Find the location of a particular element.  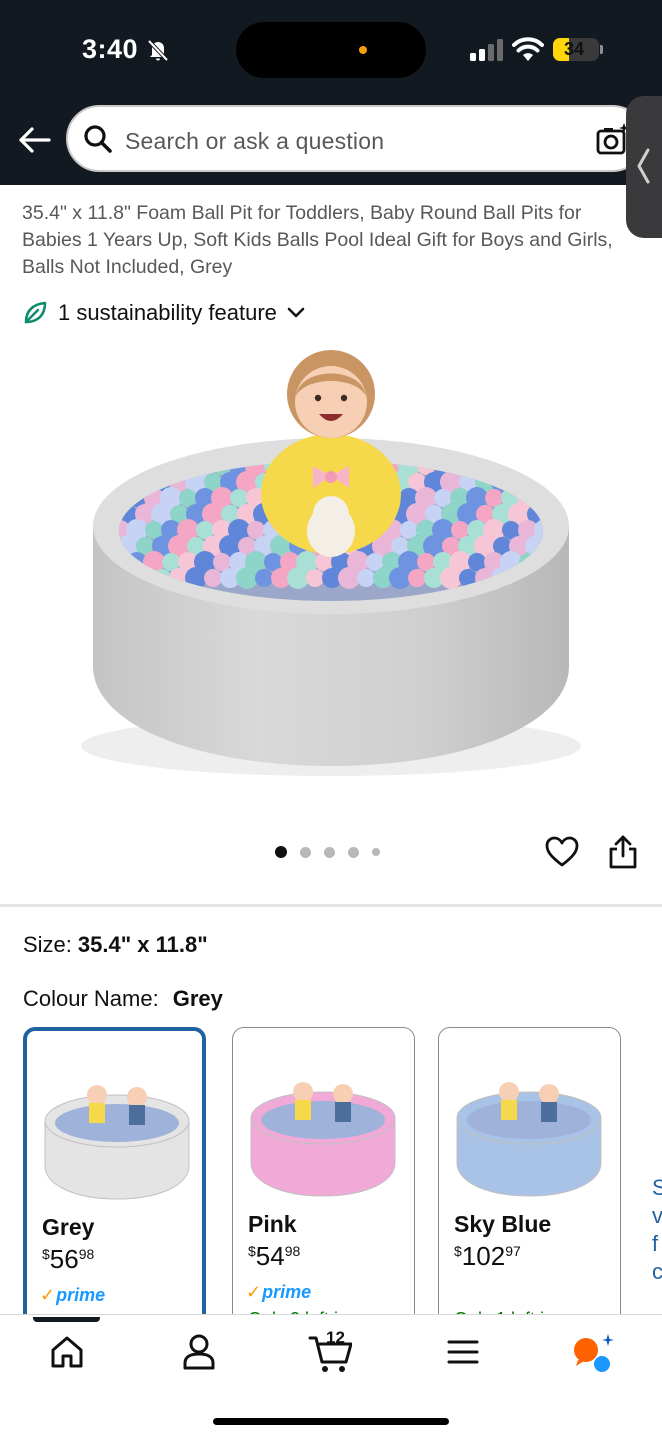

nav-active-indicator is located at coordinates (66, 1319).